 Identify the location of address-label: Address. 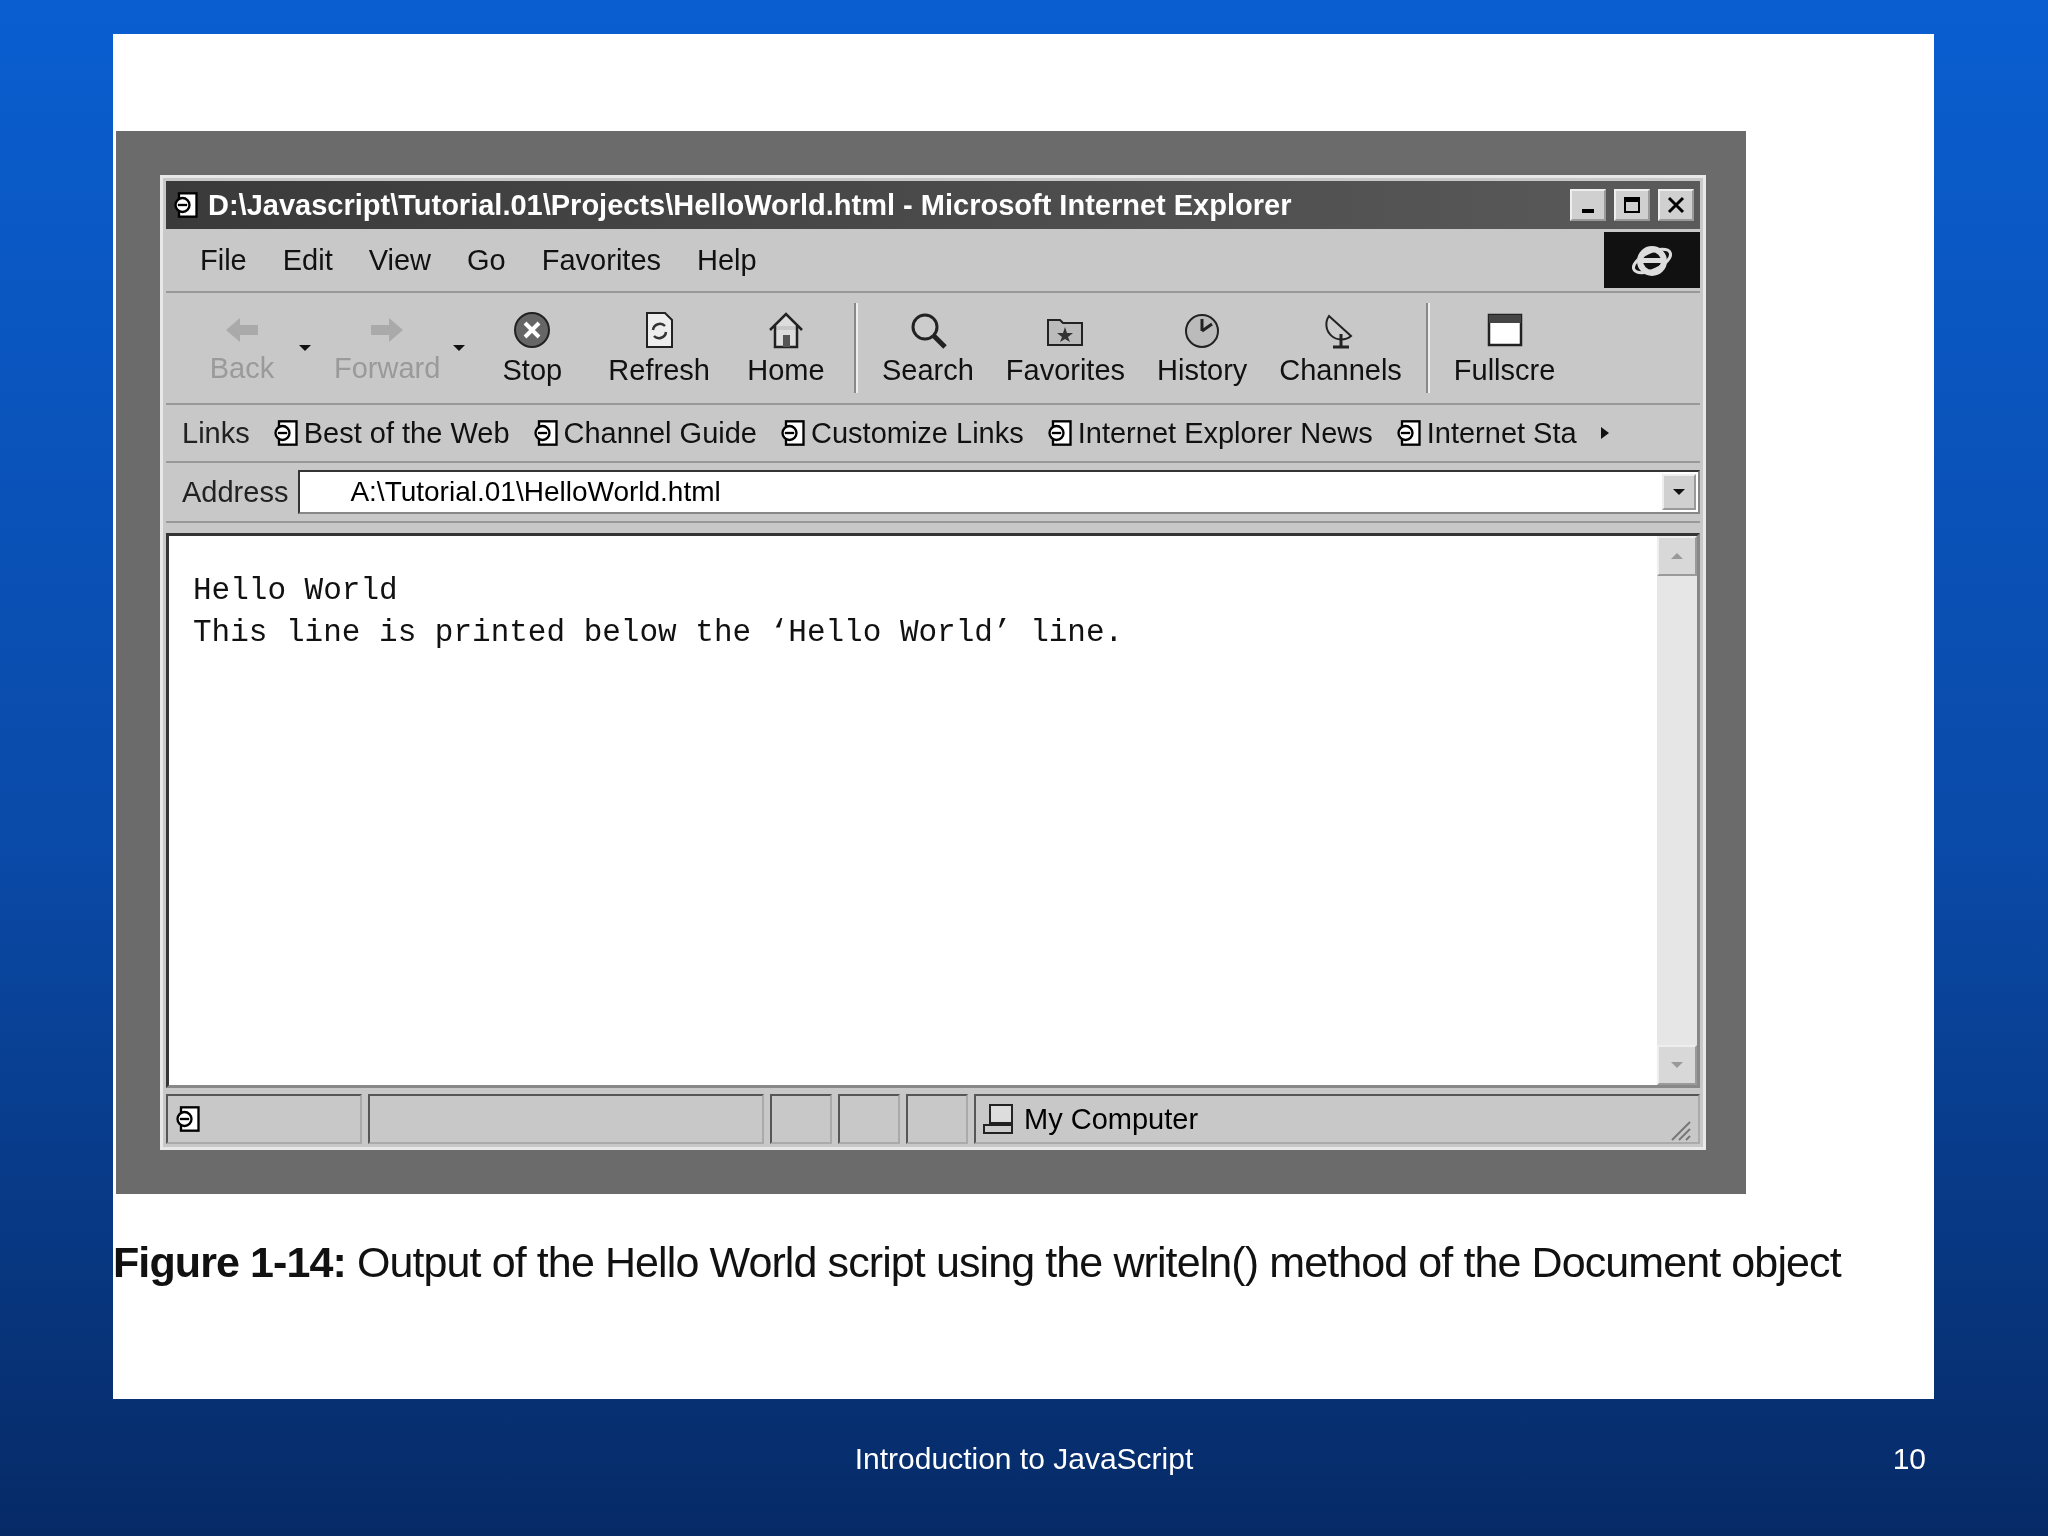
(235, 492).